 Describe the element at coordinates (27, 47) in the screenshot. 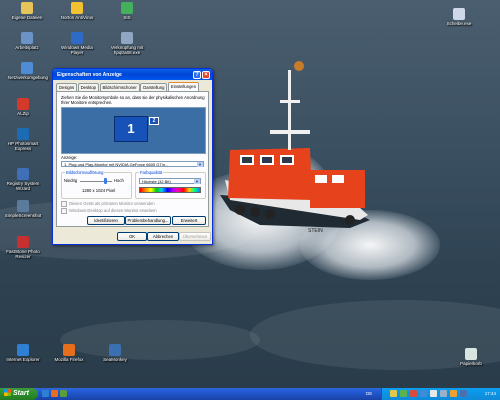

I see `desktop-icon-label: Arbeitsplatz` at that location.